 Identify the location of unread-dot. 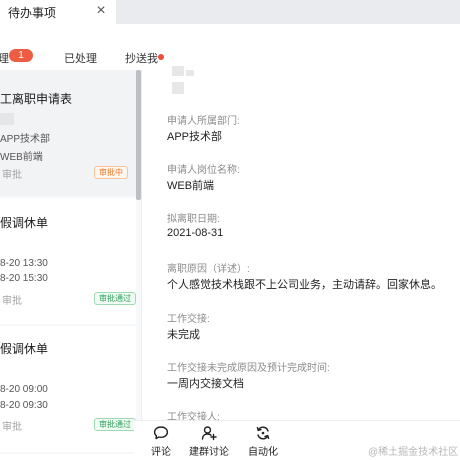
(161, 57).